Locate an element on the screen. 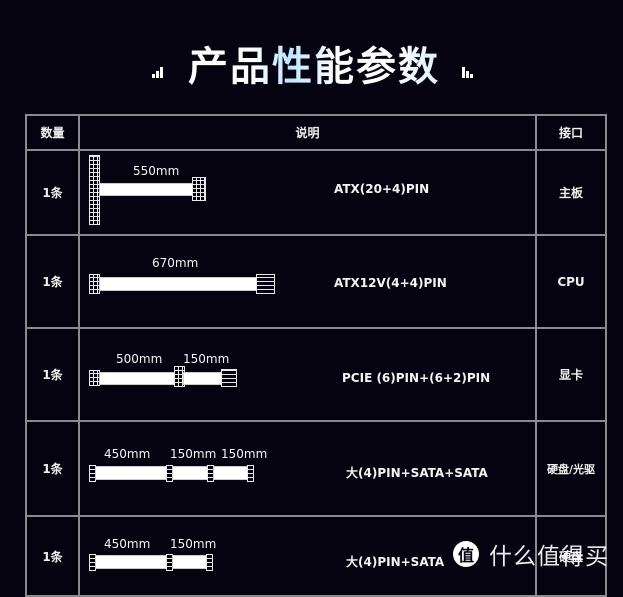 This screenshot has width=623, height=597. port-cell: 显卡 is located at coordinates (571, 374).